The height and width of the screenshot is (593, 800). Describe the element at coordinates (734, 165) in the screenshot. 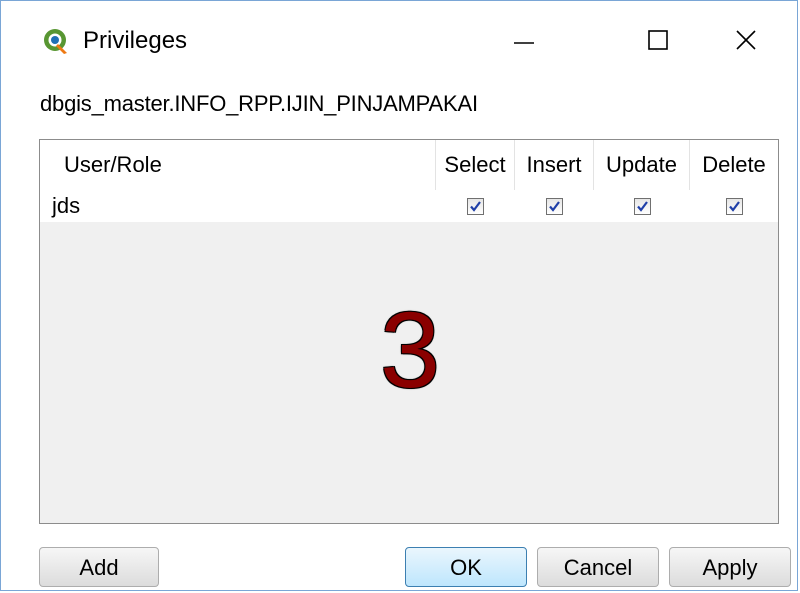

I see `column-header-delete: Delete` at that location.